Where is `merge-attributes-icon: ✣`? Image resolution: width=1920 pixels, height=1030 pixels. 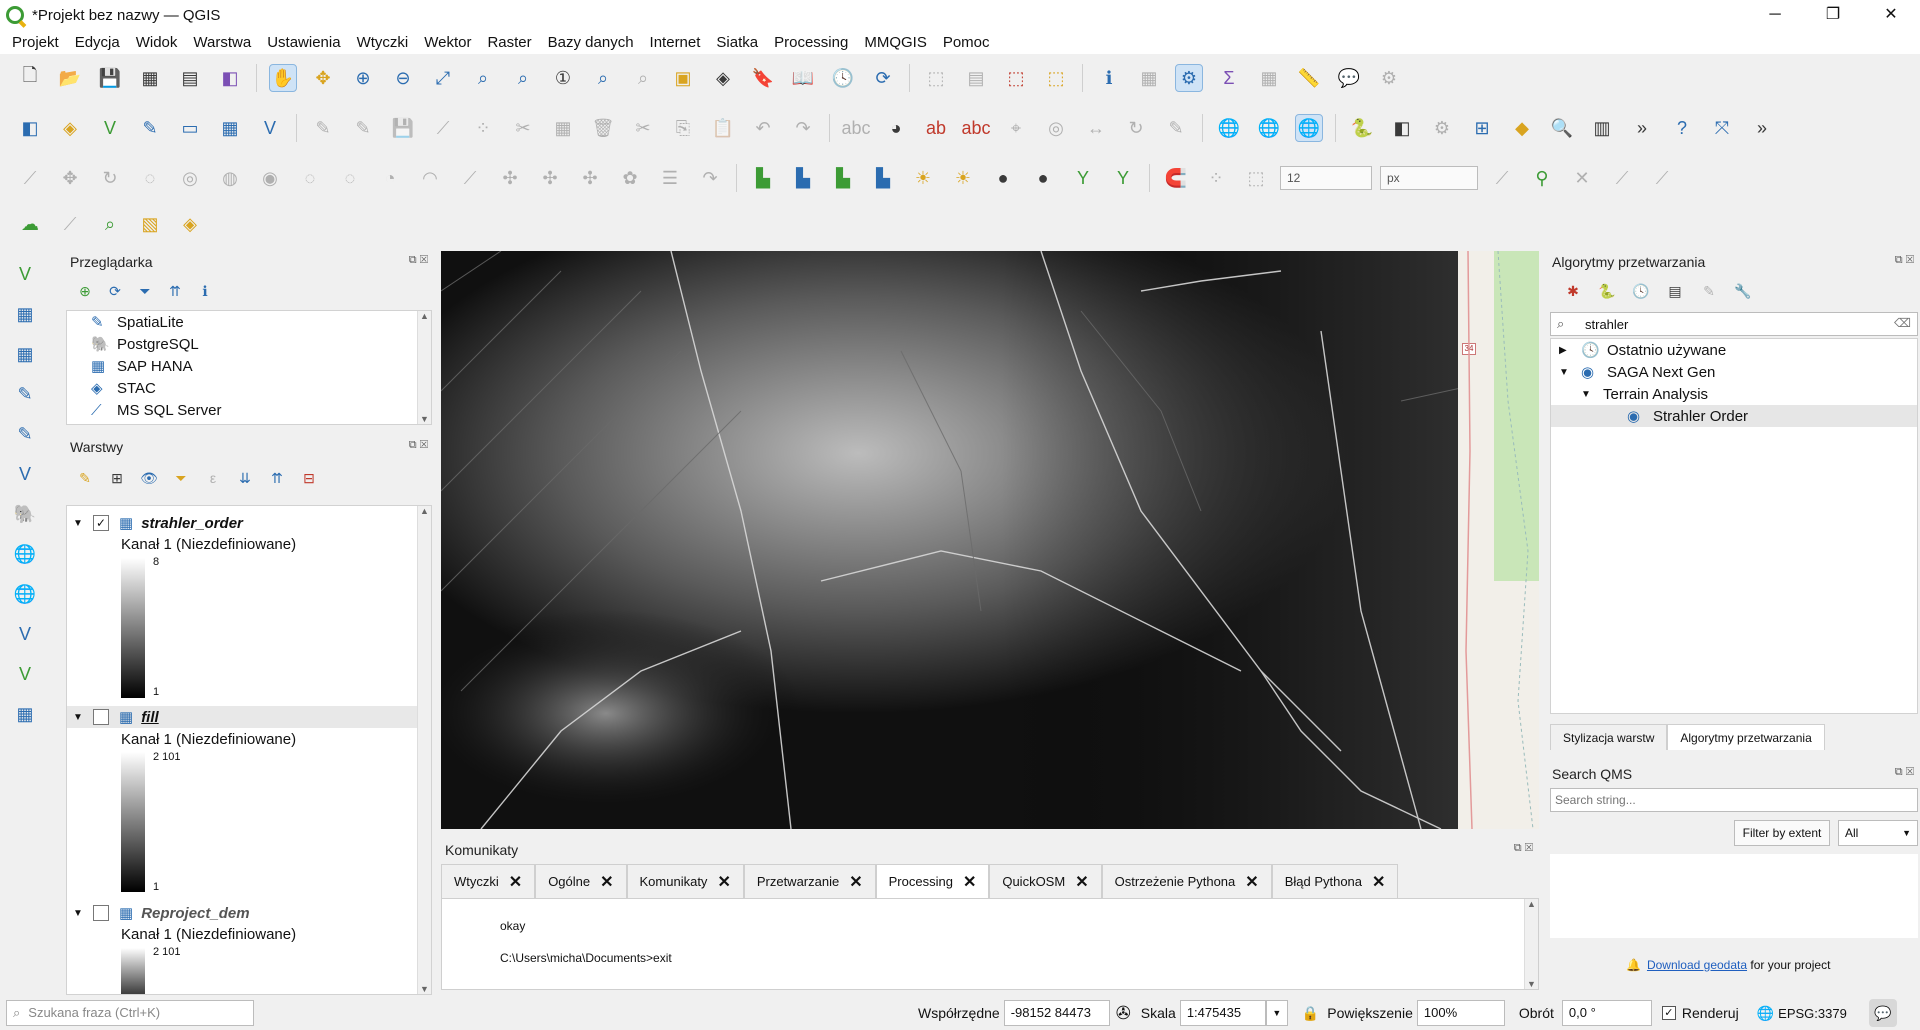
merge-attributes-icon: ✣ is located at coordinates (590, 178).